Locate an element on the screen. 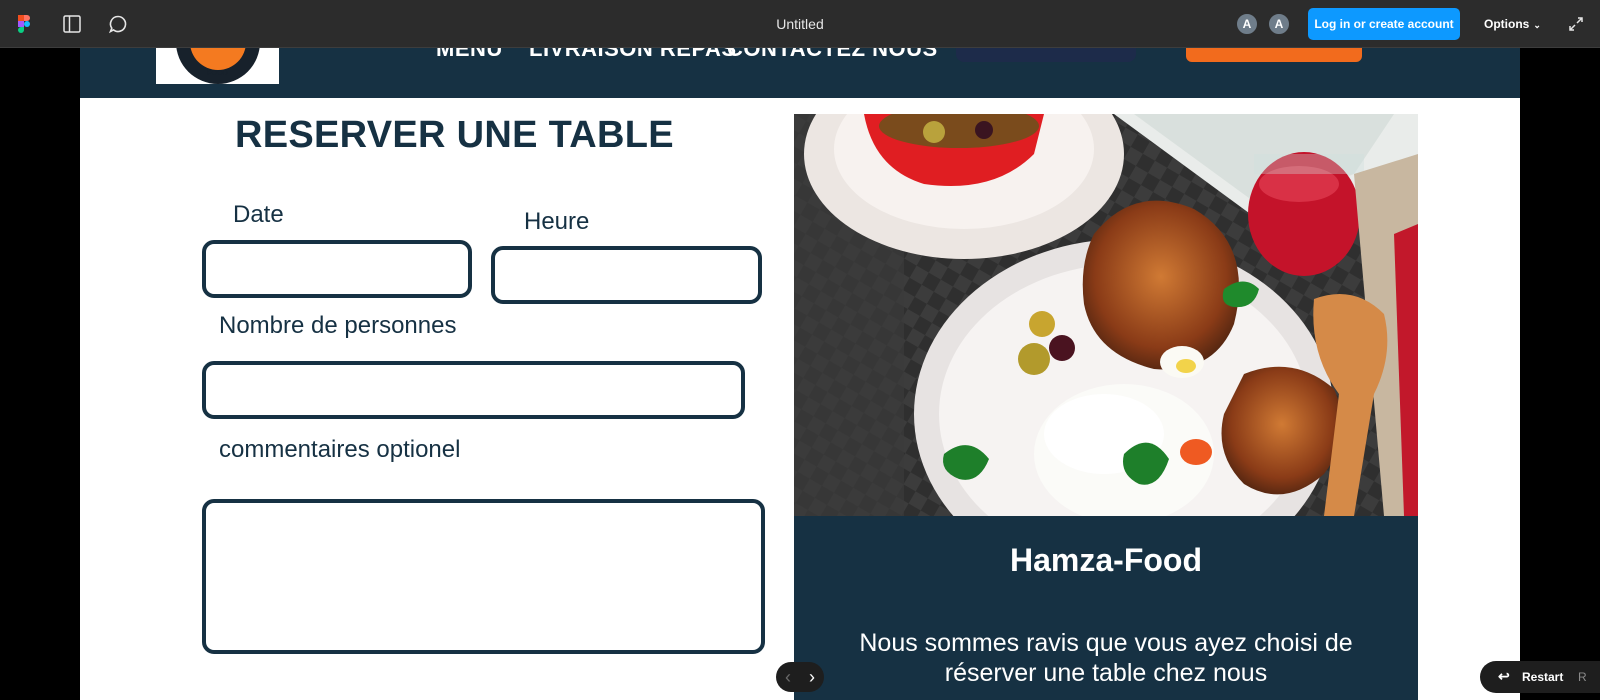 The image size is (1600, 700). nav-contact: CONTACTEZ NOUS is located at coordinates (832, 55).